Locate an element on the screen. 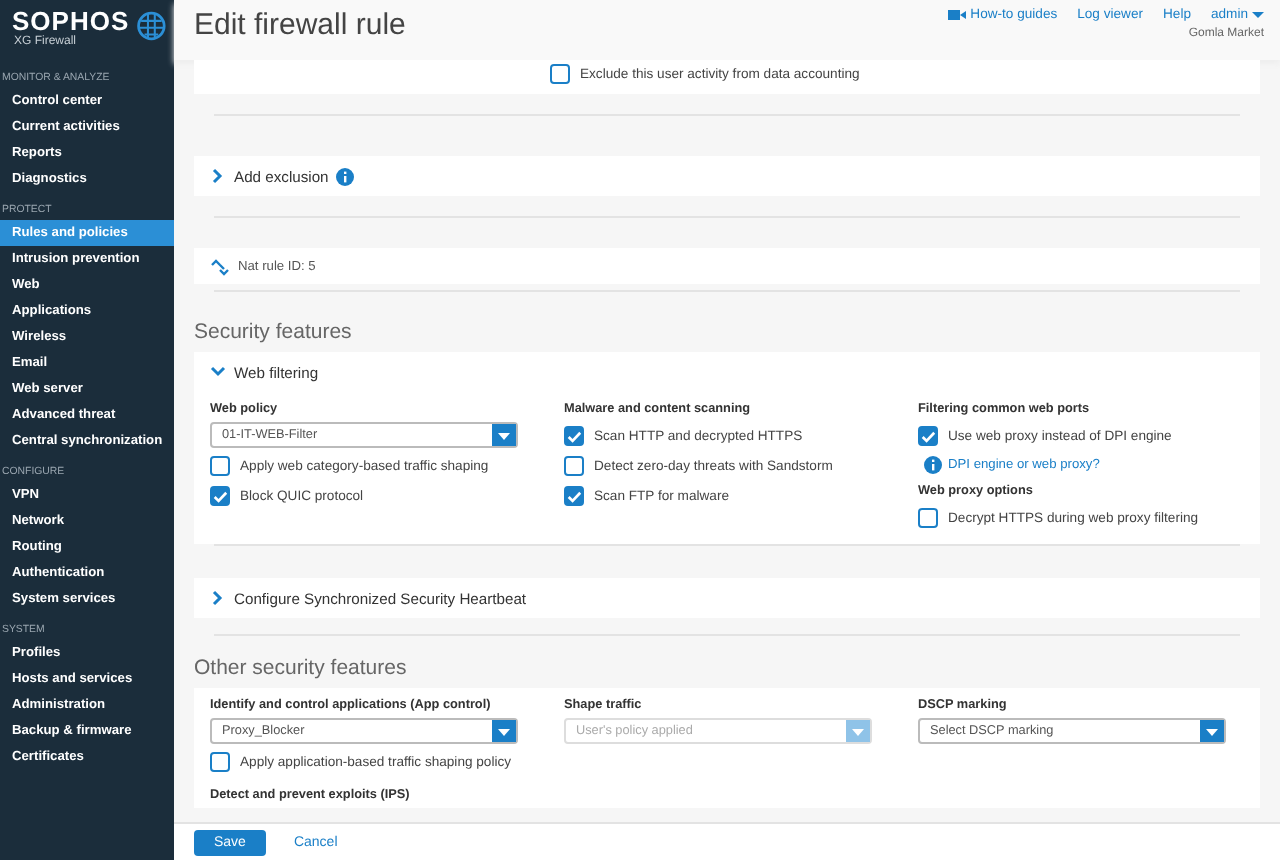  video-camera-icon is located at coordinates (957, 15).